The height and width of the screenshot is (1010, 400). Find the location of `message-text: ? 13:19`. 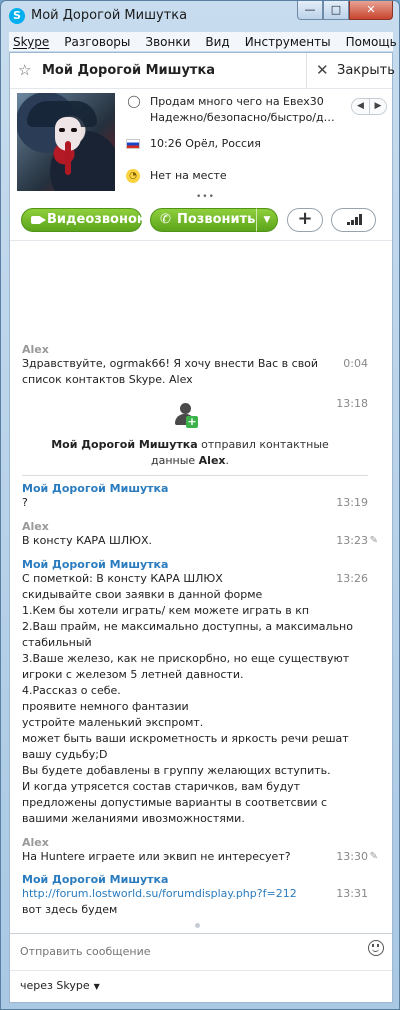

message-text: ? 13:19 is located at coordinates (195, 502).